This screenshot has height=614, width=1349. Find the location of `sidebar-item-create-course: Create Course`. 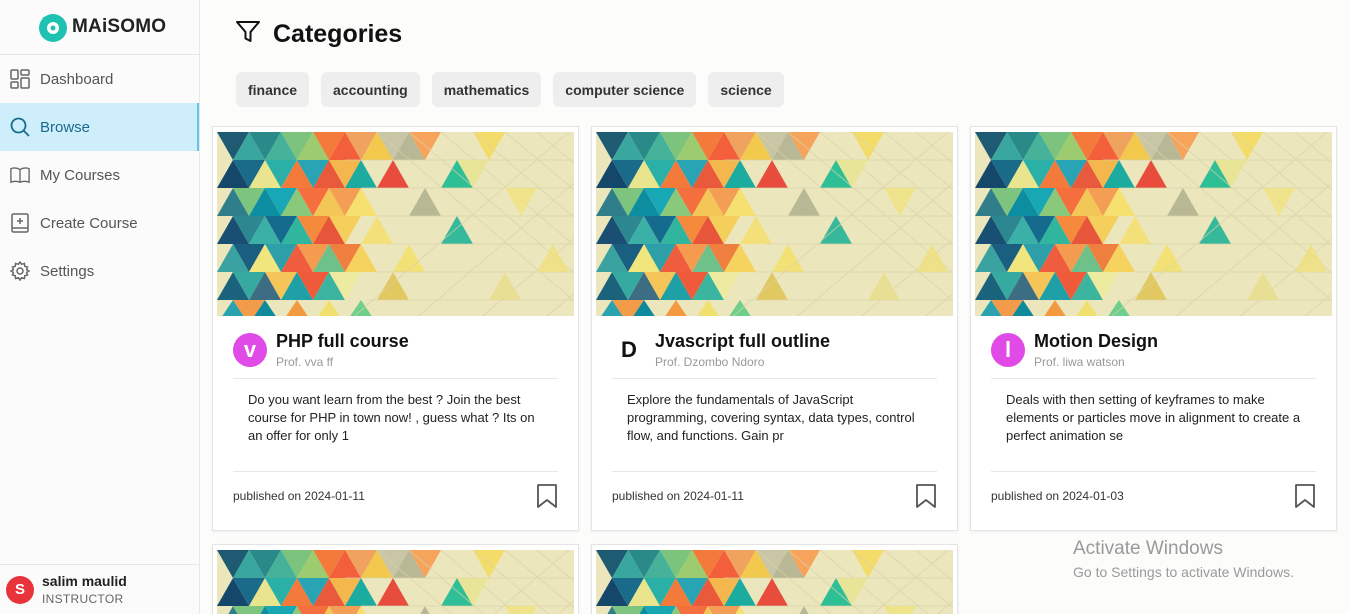

sidebar-item-create-course: Create Course is located at coordinates (99, 223).